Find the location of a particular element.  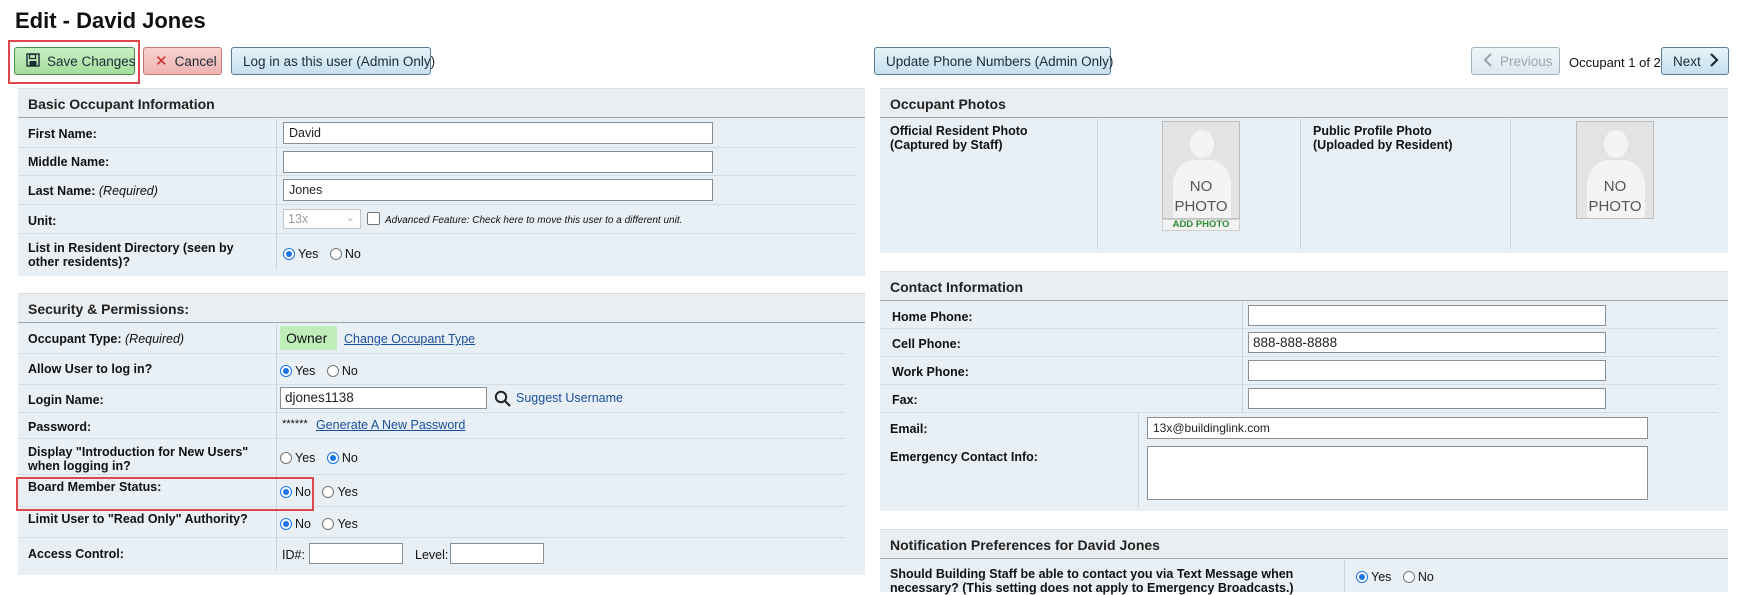

login-name-field: djones1138 is located at coordinates (383, 398).